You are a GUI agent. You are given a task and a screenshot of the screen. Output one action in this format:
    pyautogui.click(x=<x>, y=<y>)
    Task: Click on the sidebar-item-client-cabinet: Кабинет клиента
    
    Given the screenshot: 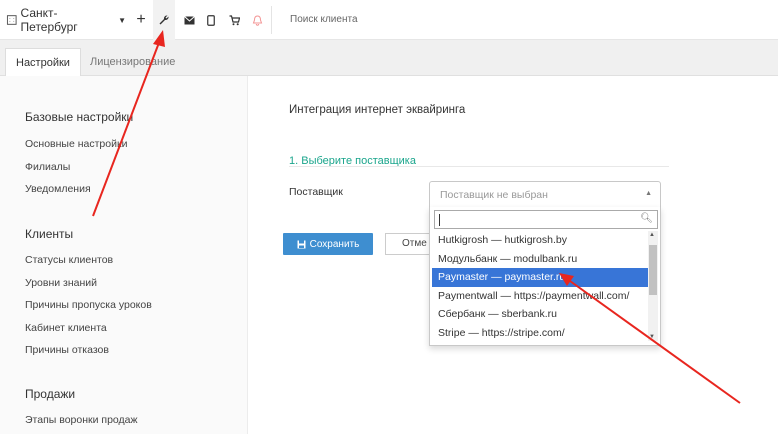 What is the action you would take?
    pyautogui.click(x=66, y=328)
    